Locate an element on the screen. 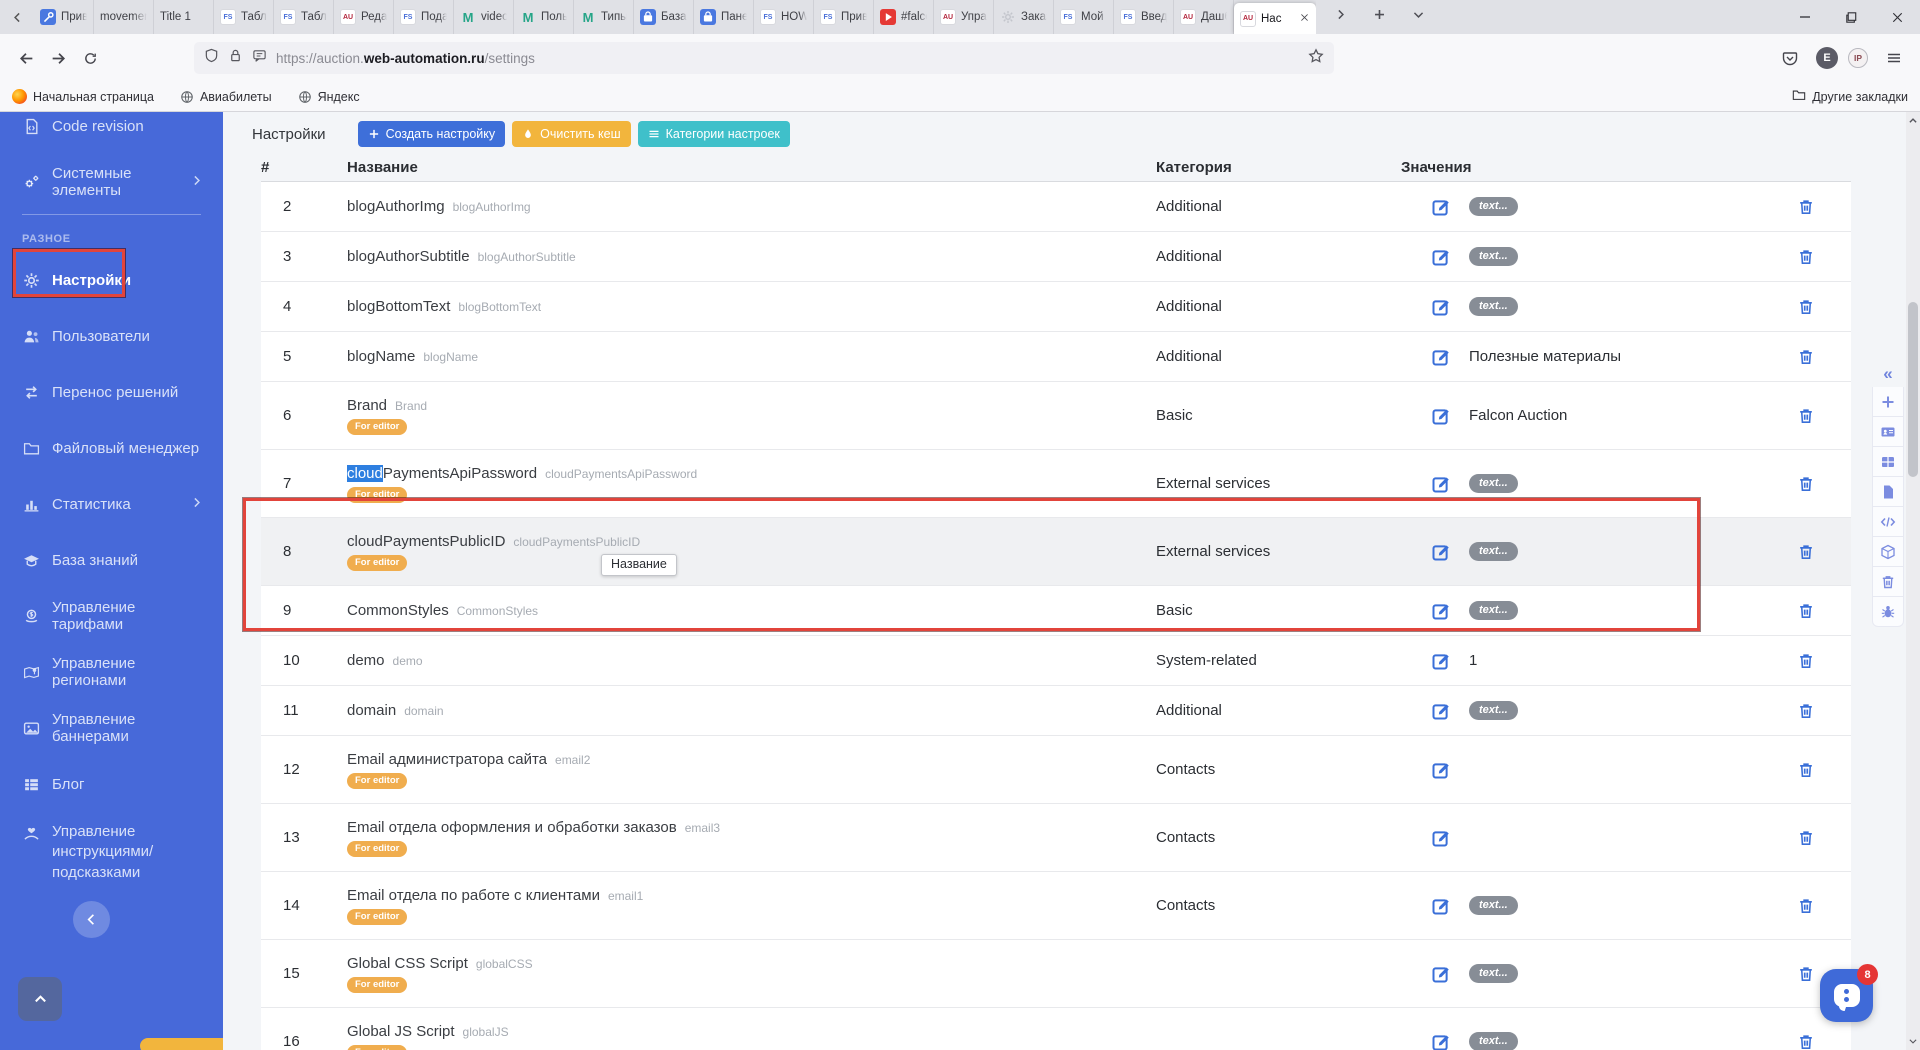 Image resolution: width=1920 pixels, height=1050 pixels. sidebar-item-gears: Системные элементы is located at coordinates (111, 182).